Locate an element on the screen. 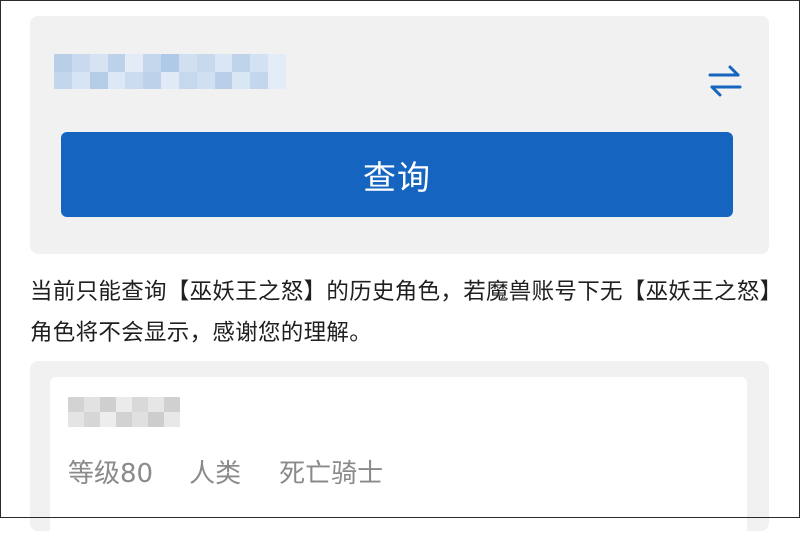 The image size is (800, 537). character-race: 人类 is located at coordinates (215, 474).